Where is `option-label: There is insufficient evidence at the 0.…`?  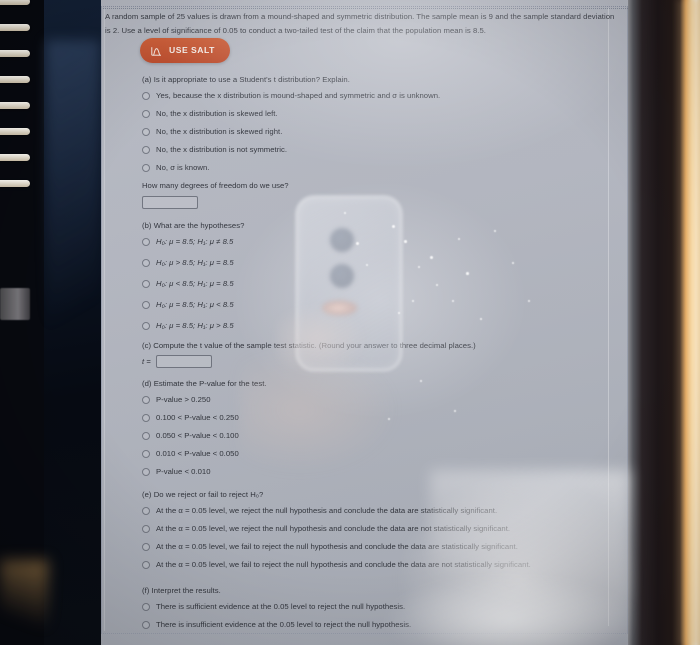
option-label: There is insufficient evidence at the 0.… is located at coordinates (284, 625).